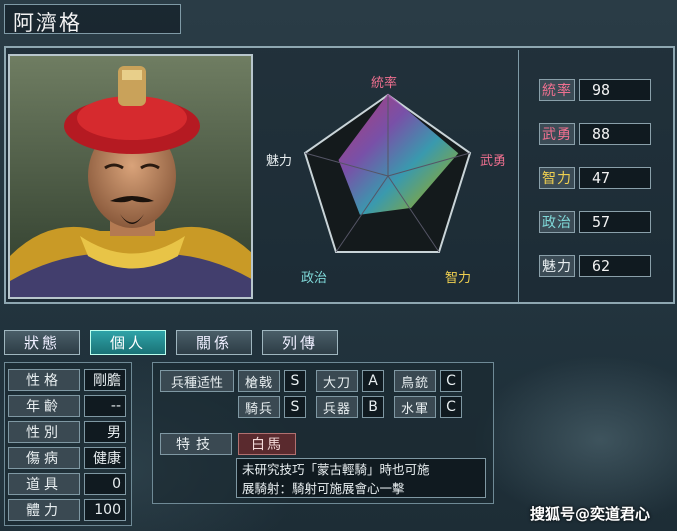 This screenshot has height=531, width=677. Describe the element at coordinates (44, 510) in the screenshot. I see `personal-label: 體力` at that location.